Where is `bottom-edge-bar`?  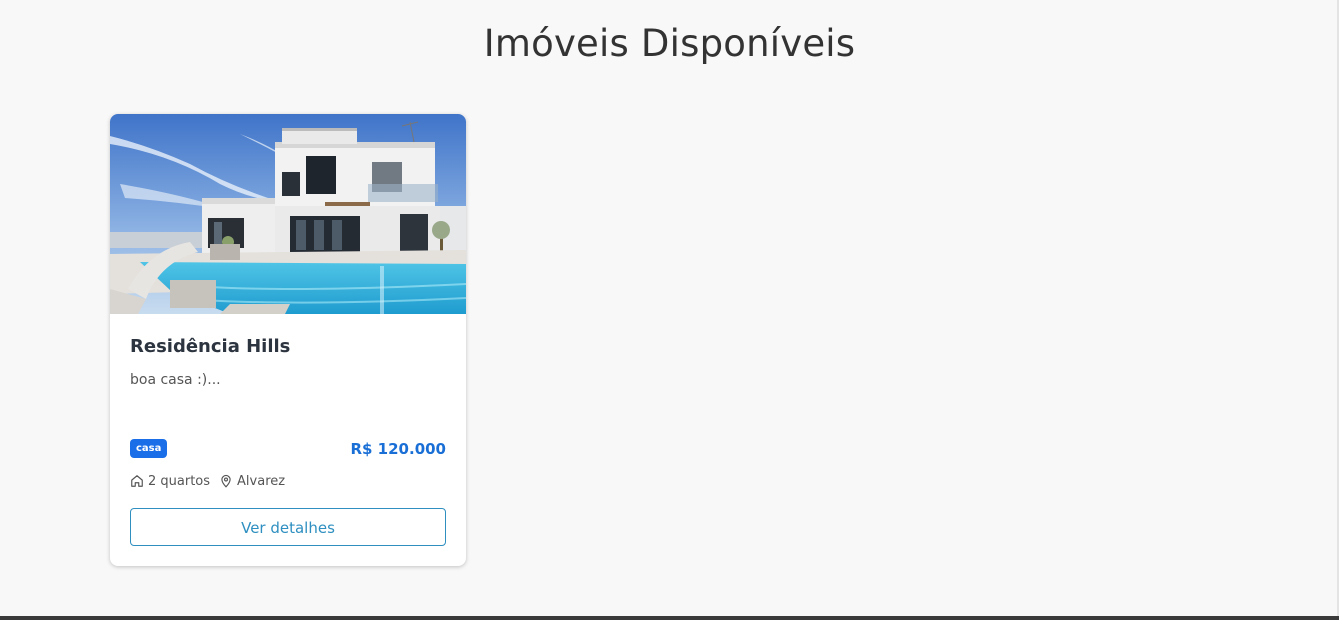 bottom-edge-bar is located at coordinates (669, 618).